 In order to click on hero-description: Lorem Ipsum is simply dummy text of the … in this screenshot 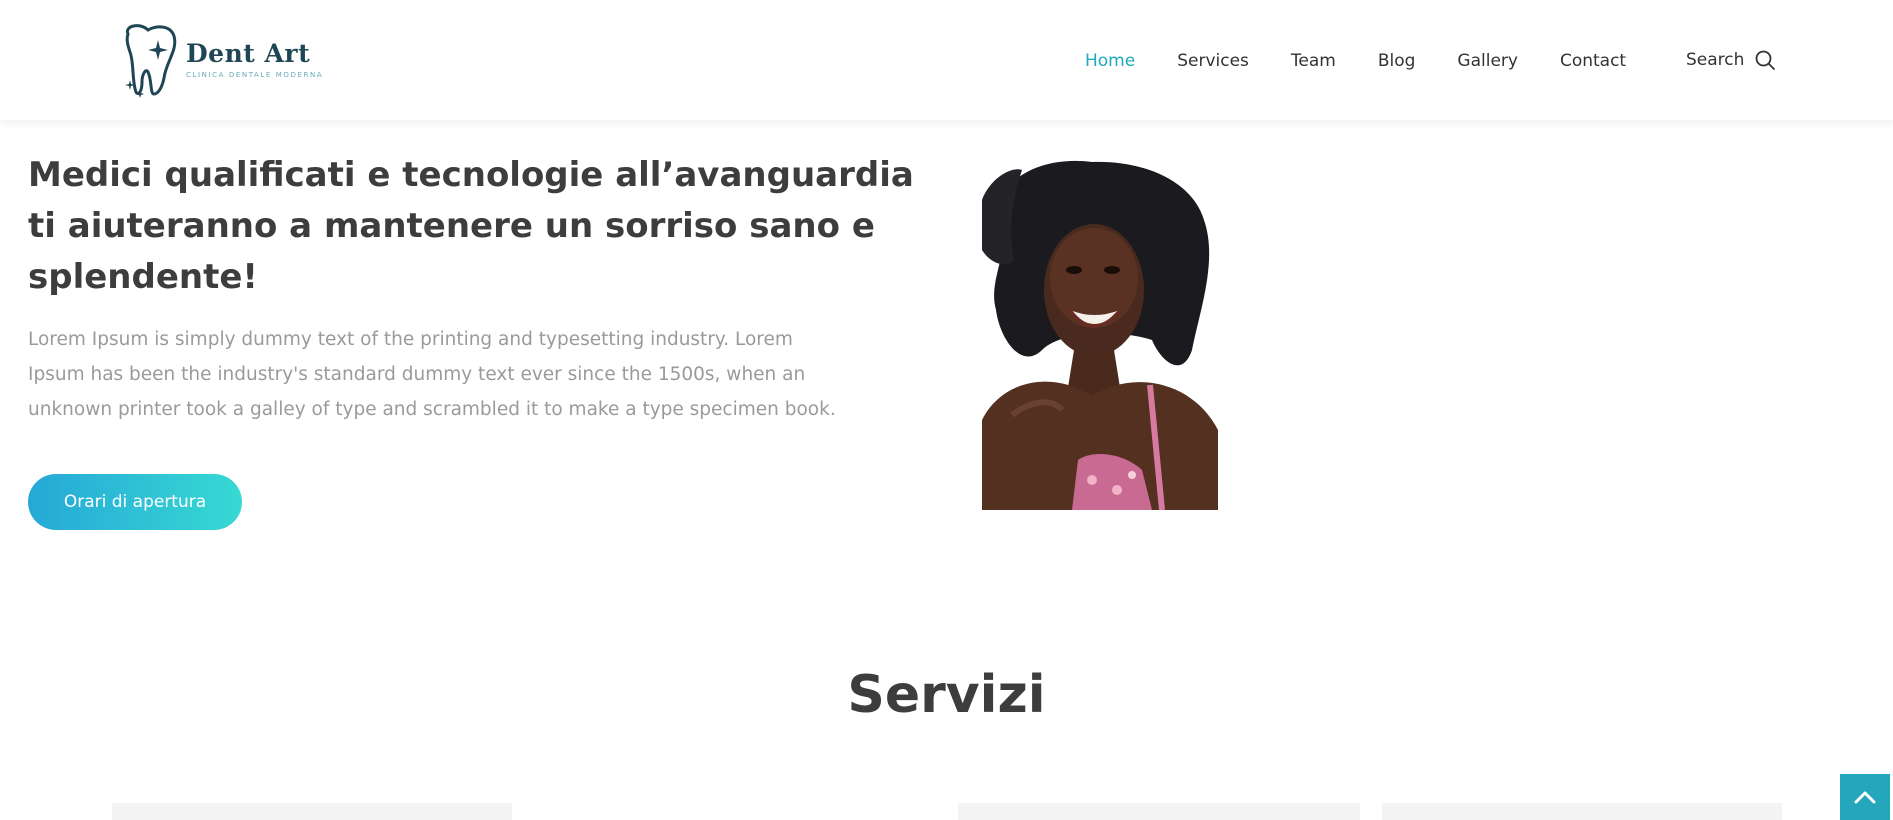, I will do `click(432, 374)`.